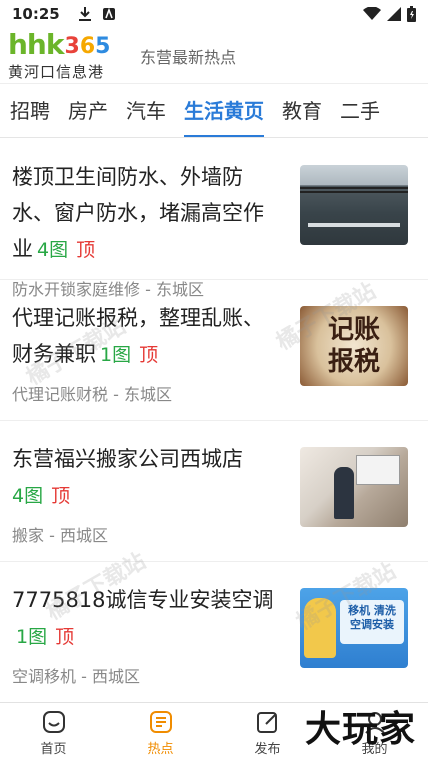  I want to click on listing-meta: 空调移机 - 西城区, so click(76, 676).